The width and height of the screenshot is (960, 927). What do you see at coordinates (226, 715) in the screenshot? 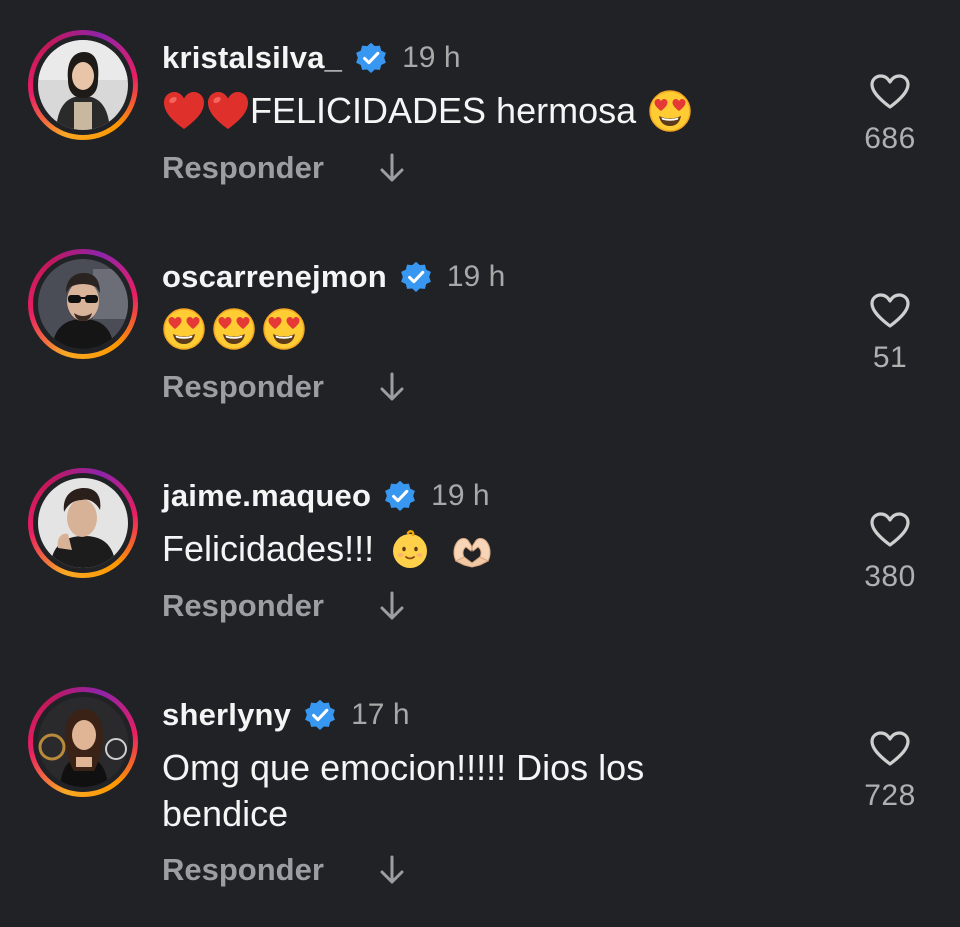
I see `username: sherlyny` at bounding box center [226, 715].